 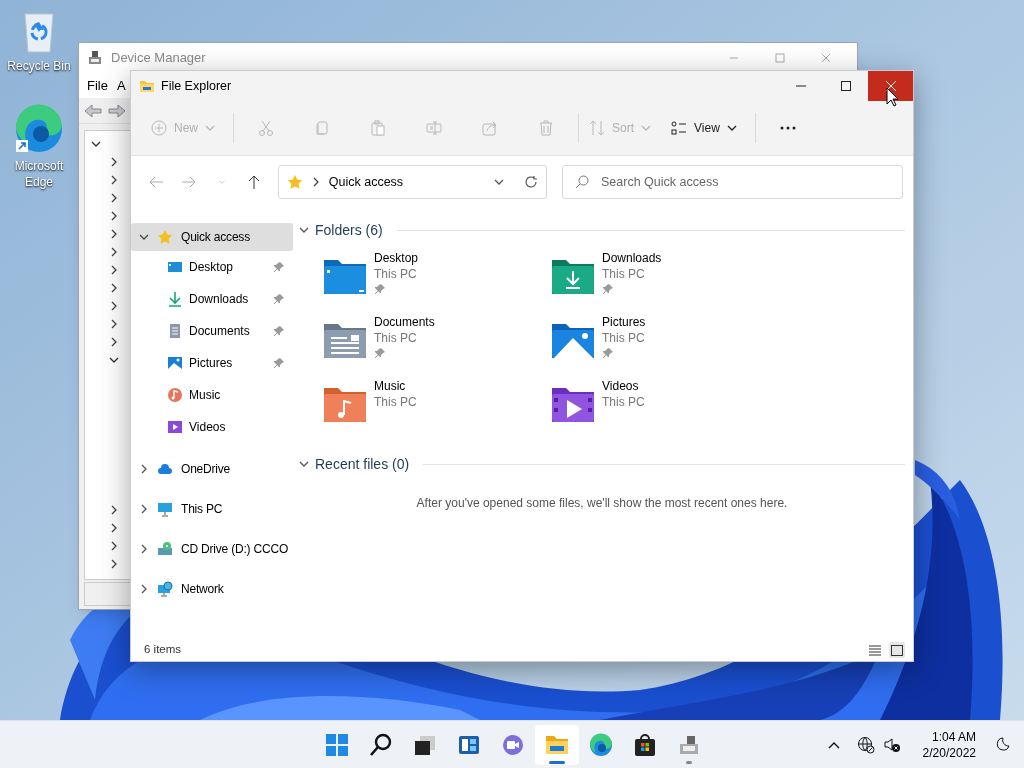 What do you see at coordinates (165, 469) in the screenshot?
I see `cloud-icon` at bounding box center [165, 469].